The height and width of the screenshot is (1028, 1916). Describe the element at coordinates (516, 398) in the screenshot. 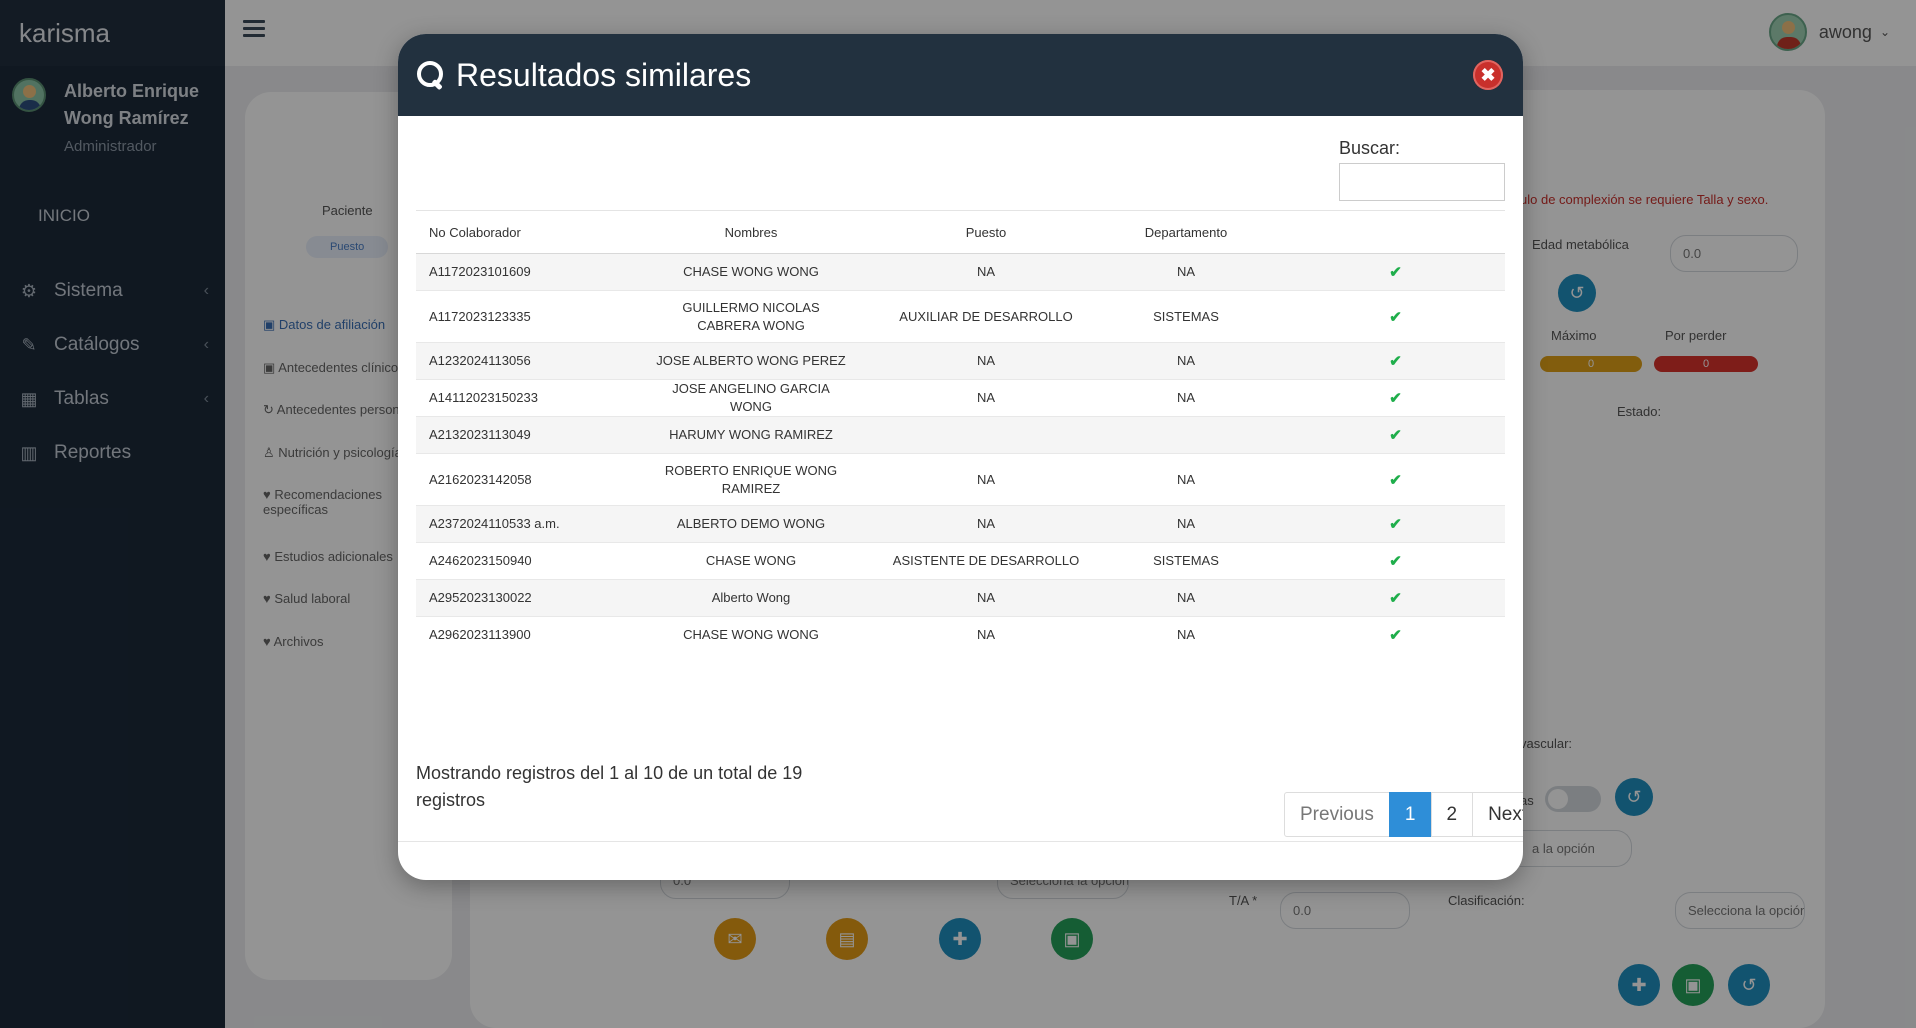

I see `colaborador-cell: A14112023150233` at that location.